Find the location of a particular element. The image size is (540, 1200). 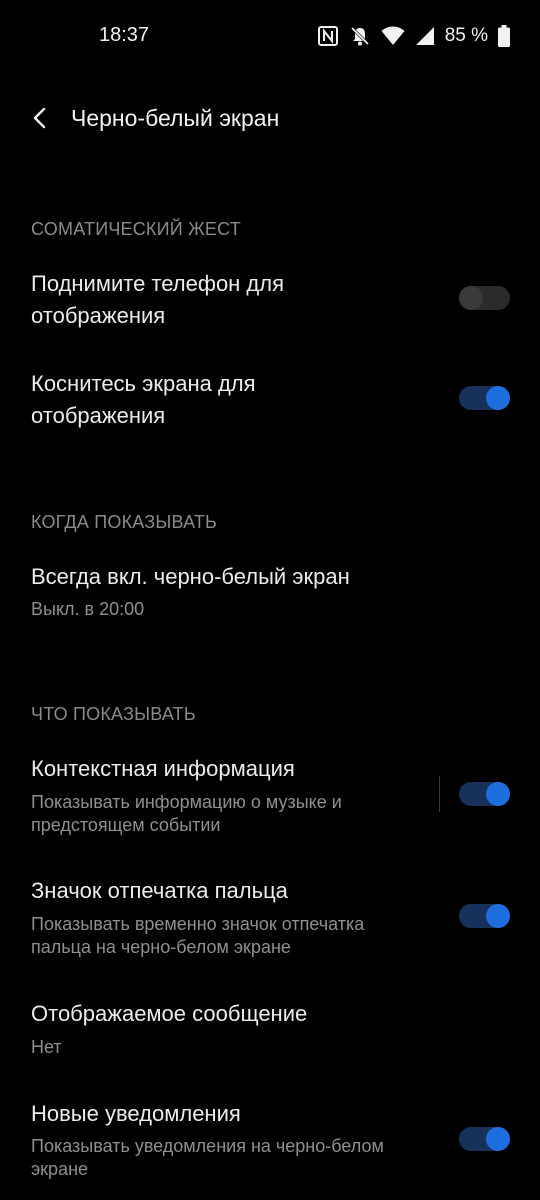

setting-title-line1: Коснитесь экрана для is located at coordinates (143, 383).